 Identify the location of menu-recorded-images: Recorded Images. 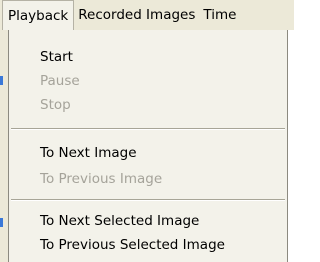
(136, 15).